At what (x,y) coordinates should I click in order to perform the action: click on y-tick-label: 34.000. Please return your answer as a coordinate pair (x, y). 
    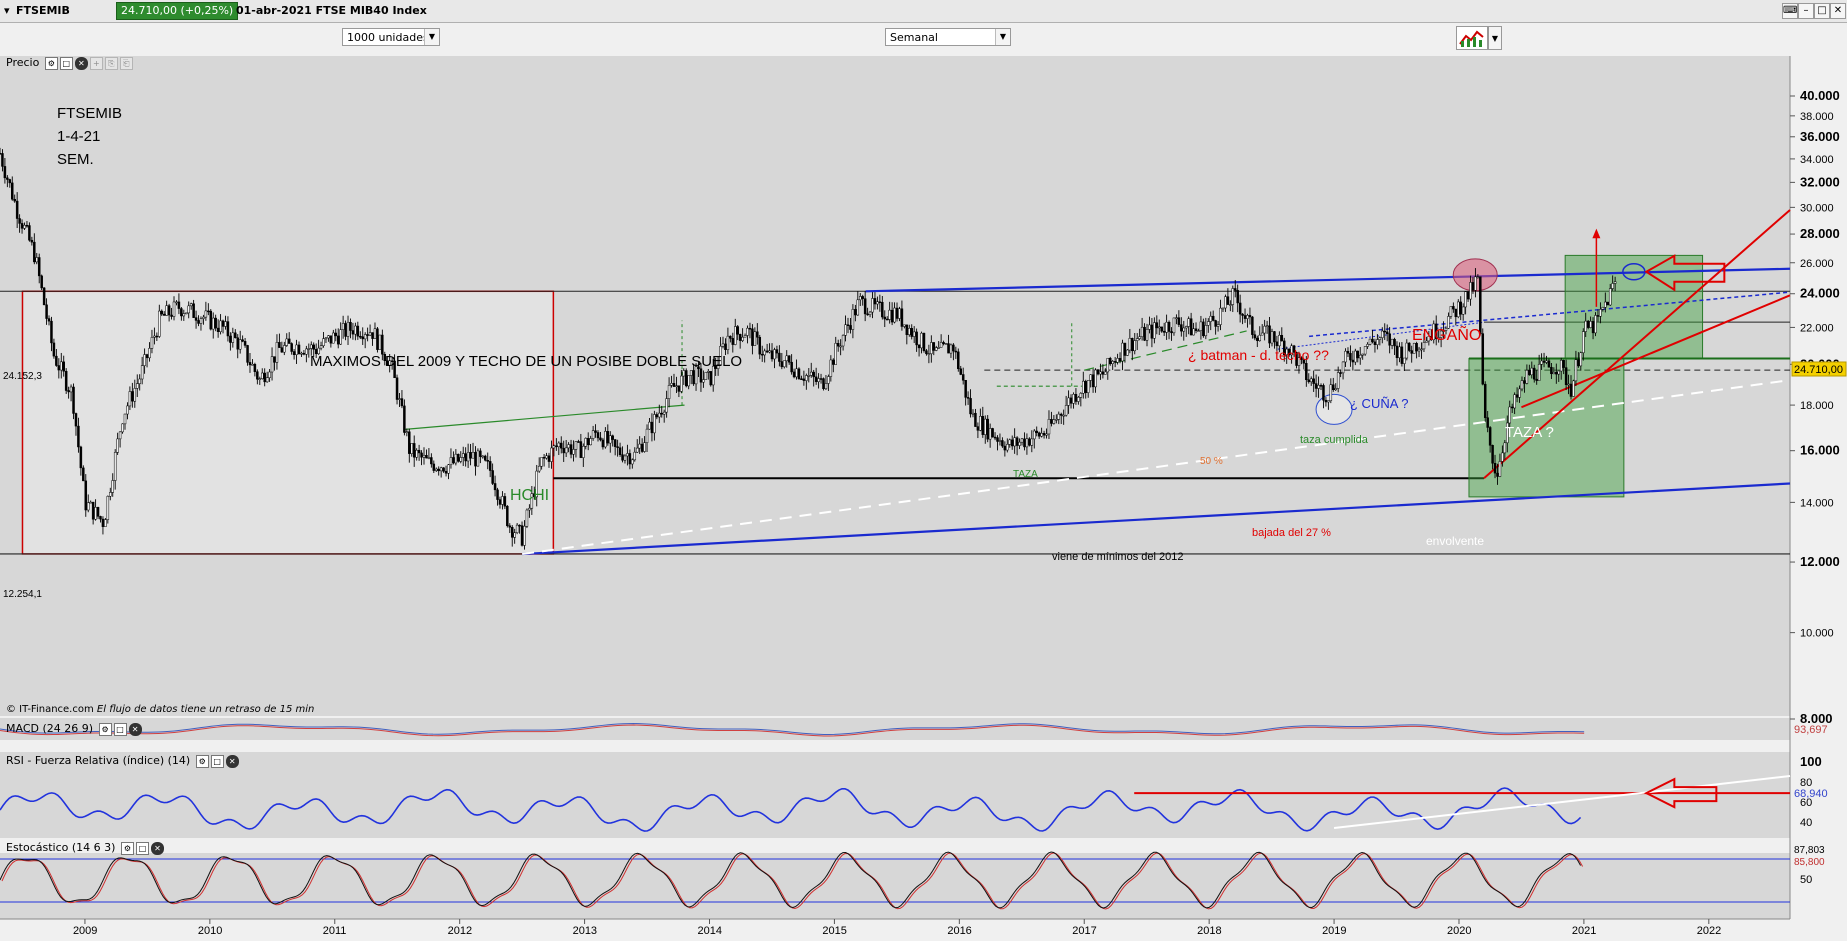
    Looking at the image, I should click on (1817, 160).